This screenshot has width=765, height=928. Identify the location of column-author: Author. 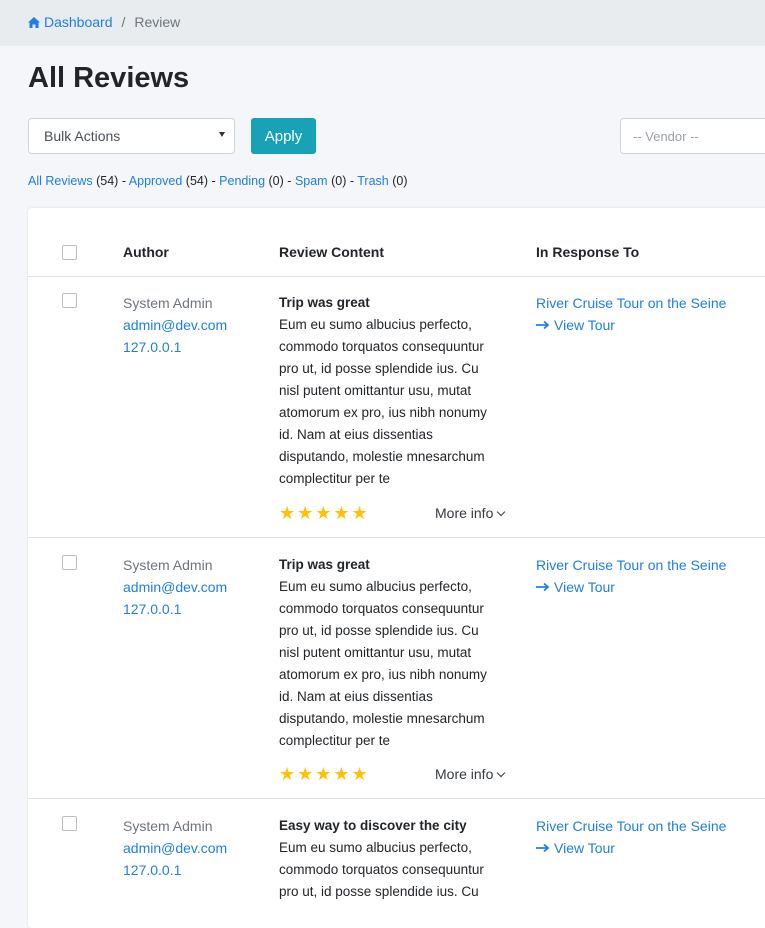
(146, 252).